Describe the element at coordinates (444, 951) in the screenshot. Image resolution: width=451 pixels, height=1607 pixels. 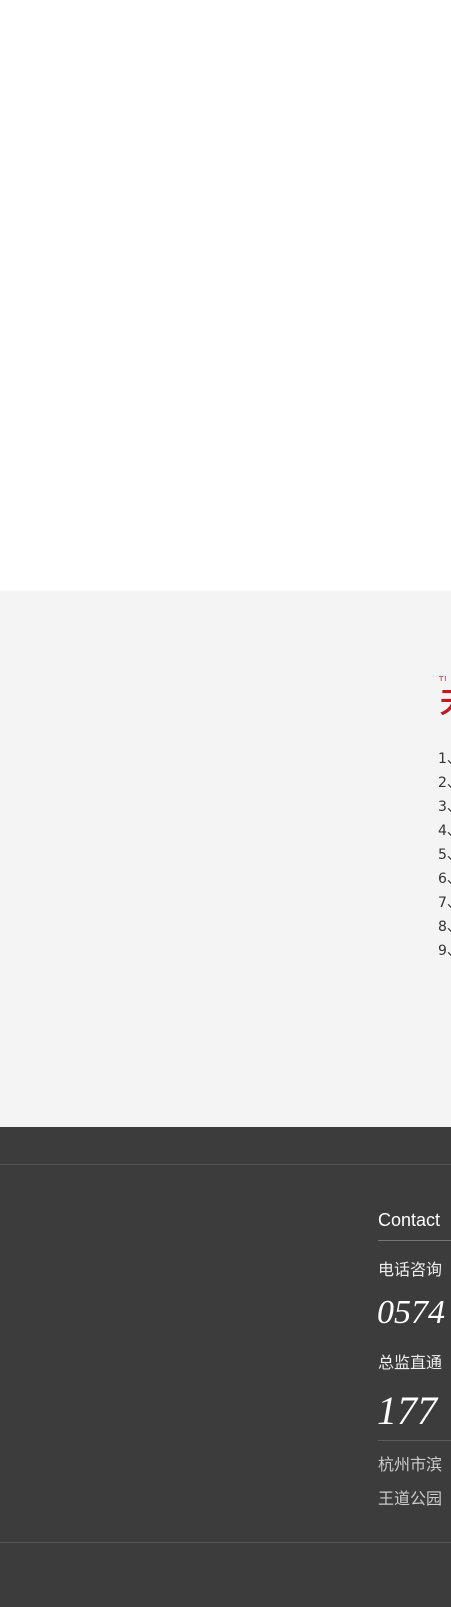
I see `list-item: 9、` at that location.